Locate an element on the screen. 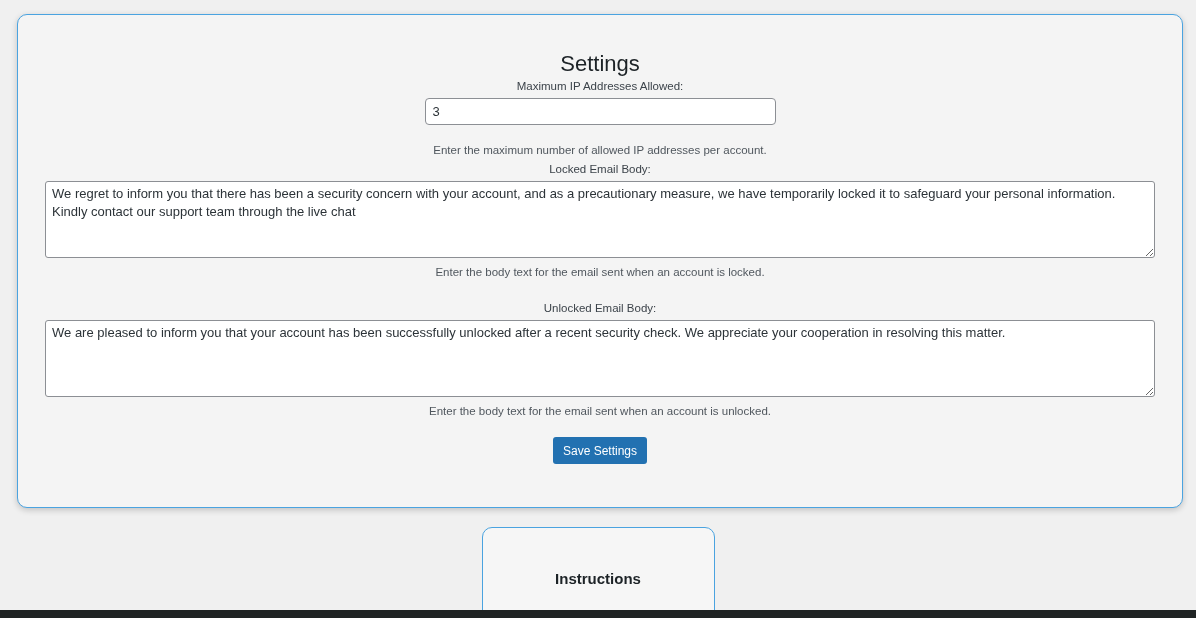 Image resolution: width=1196 pixels, height=618 pixels. text-area: We regret to inform you that there has been a security concern with your account, and as a precautionary measure, we have temporarily locked it to safeguard your personal information. Kindly contact our support team through the live chat is located at coordinates (600, 219).